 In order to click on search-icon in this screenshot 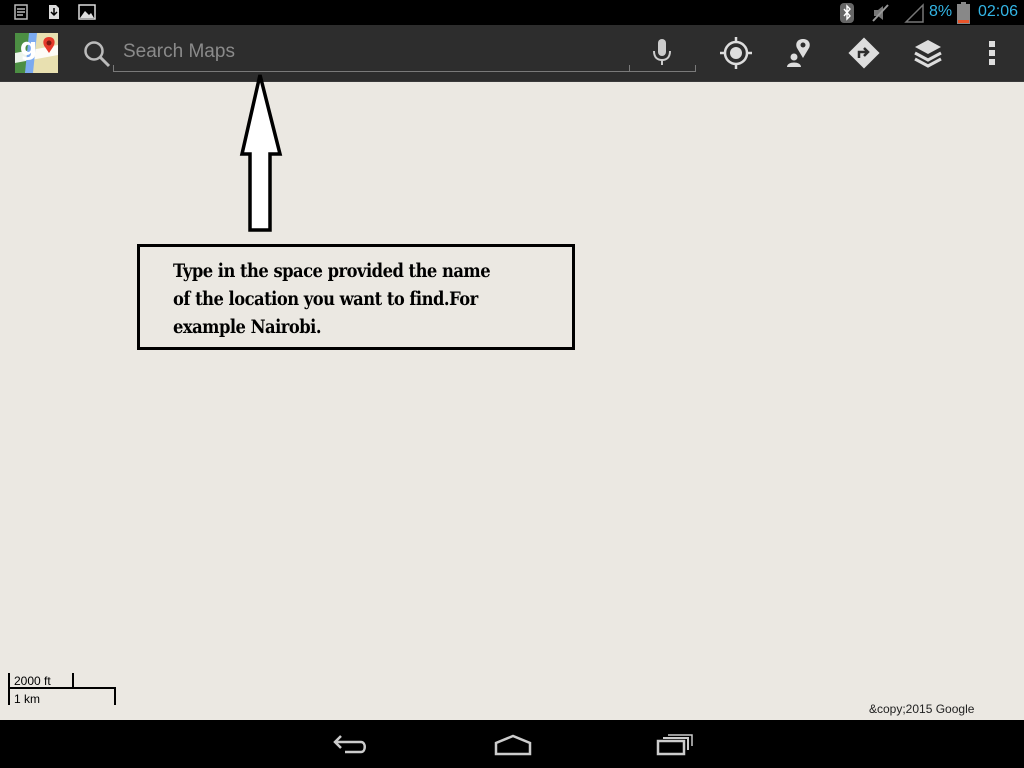, I will do `click(97, 54)`.